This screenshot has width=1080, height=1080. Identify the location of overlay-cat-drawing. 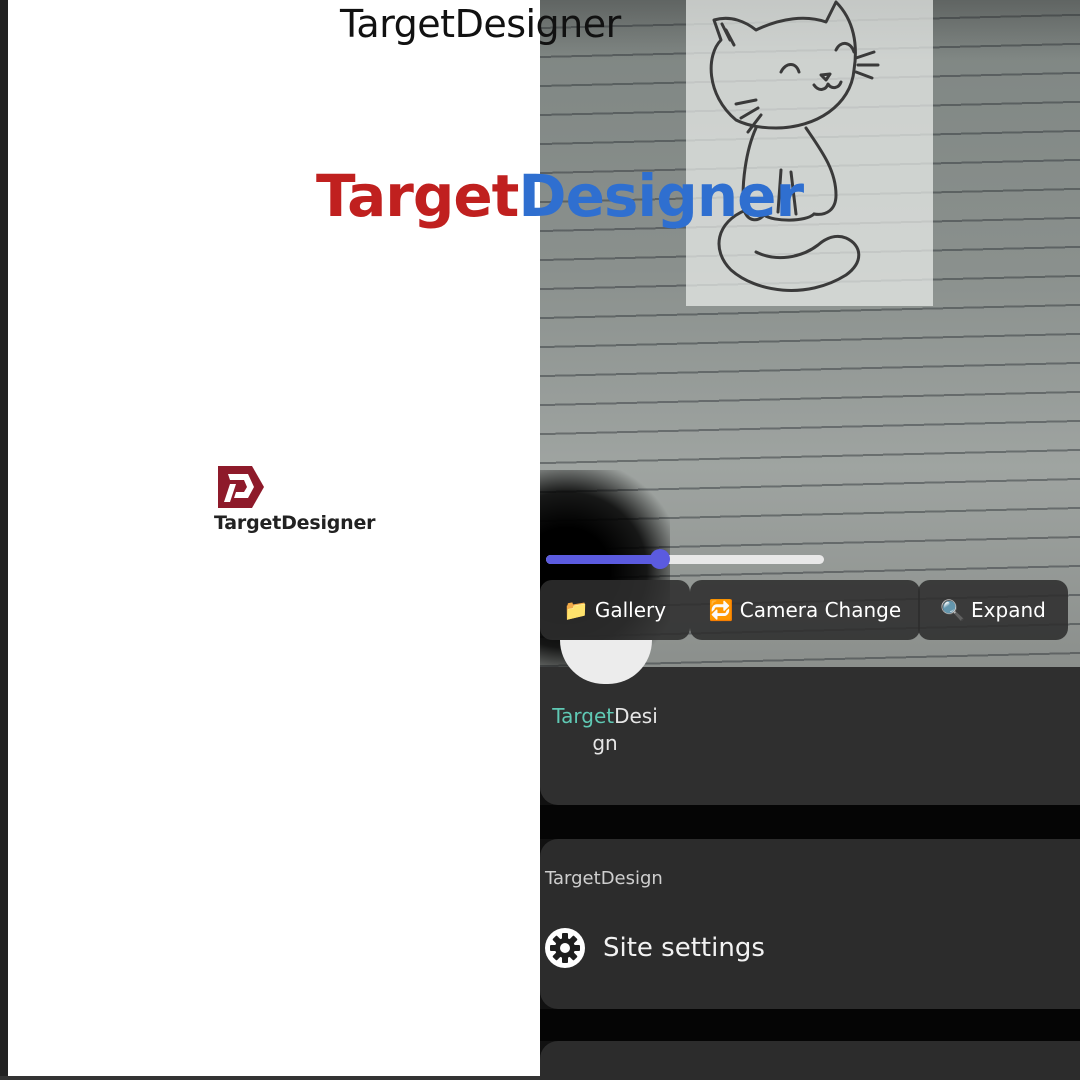
(809, 153).